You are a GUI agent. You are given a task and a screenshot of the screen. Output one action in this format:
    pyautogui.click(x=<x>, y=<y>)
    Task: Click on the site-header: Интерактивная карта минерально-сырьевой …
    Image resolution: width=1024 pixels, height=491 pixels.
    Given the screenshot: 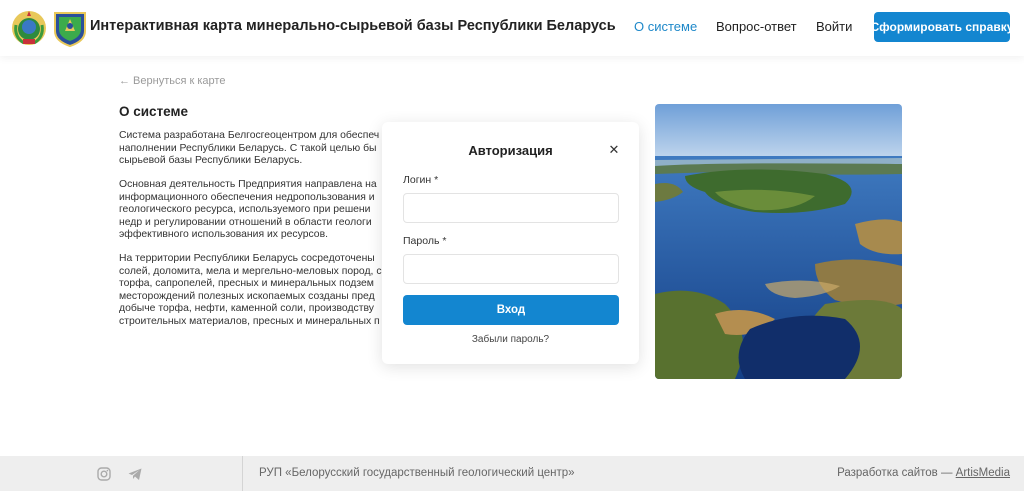 What is the action you would take?
    pyautogui.click(x=512, y=28)
    